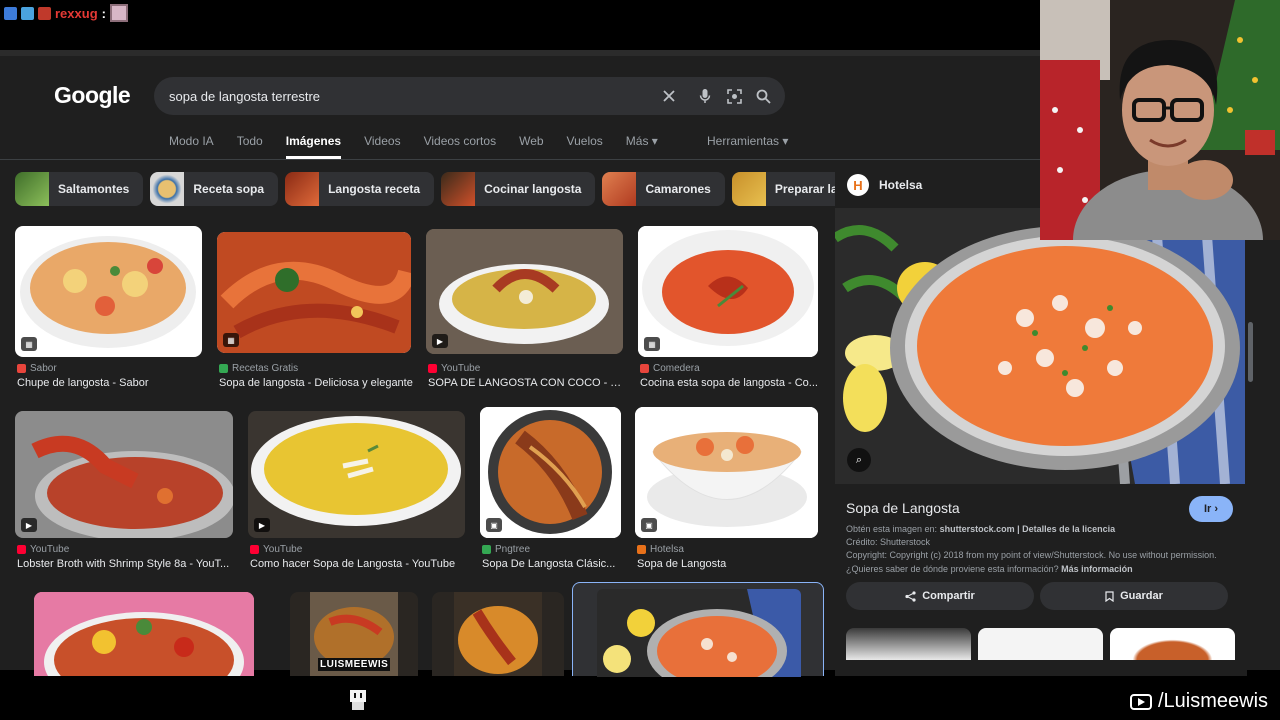 The width and height of the screenshot is (1280, 720). What do you see at coordinates (642, 146) in the screenshot?
I see `tab-mas: Más ▾` at bounding box center [642, 146].